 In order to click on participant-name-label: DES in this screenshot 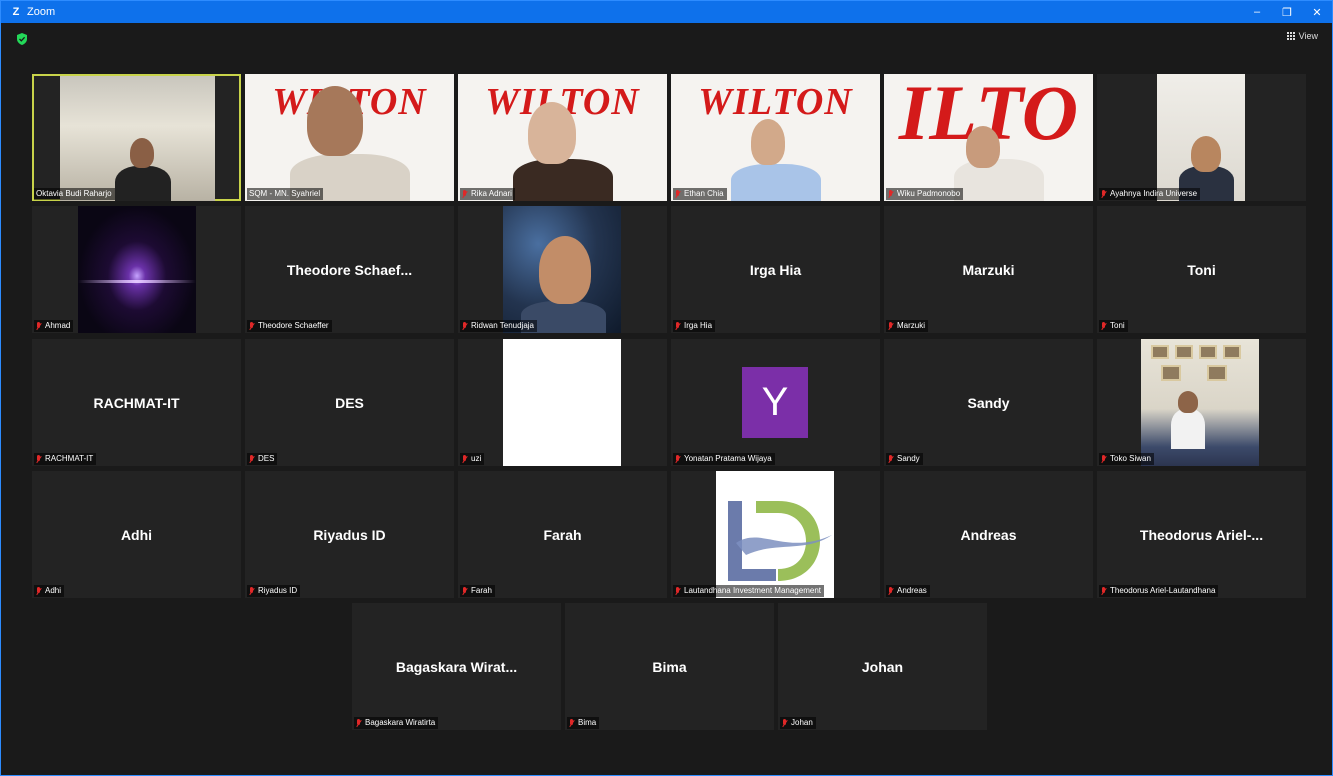, I will do `click(262, 459)`.